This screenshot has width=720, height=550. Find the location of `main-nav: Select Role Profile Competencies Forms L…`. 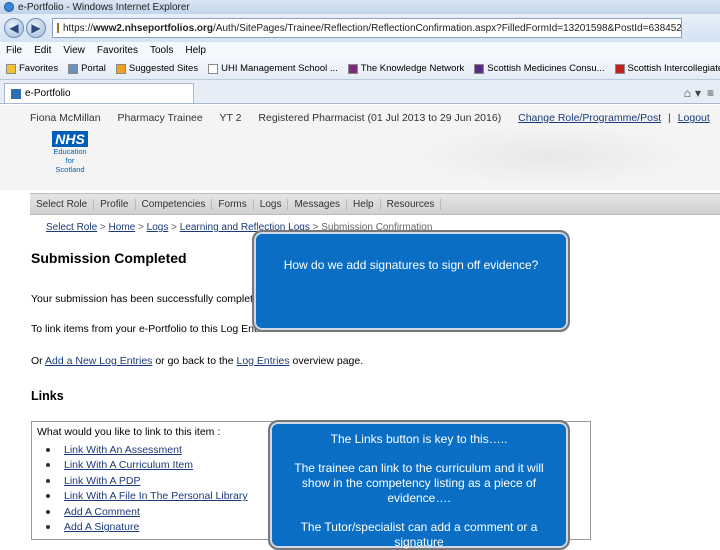

main-nav: Select Role Profile Competencies Forms L… is located at coordinates (375, 204).